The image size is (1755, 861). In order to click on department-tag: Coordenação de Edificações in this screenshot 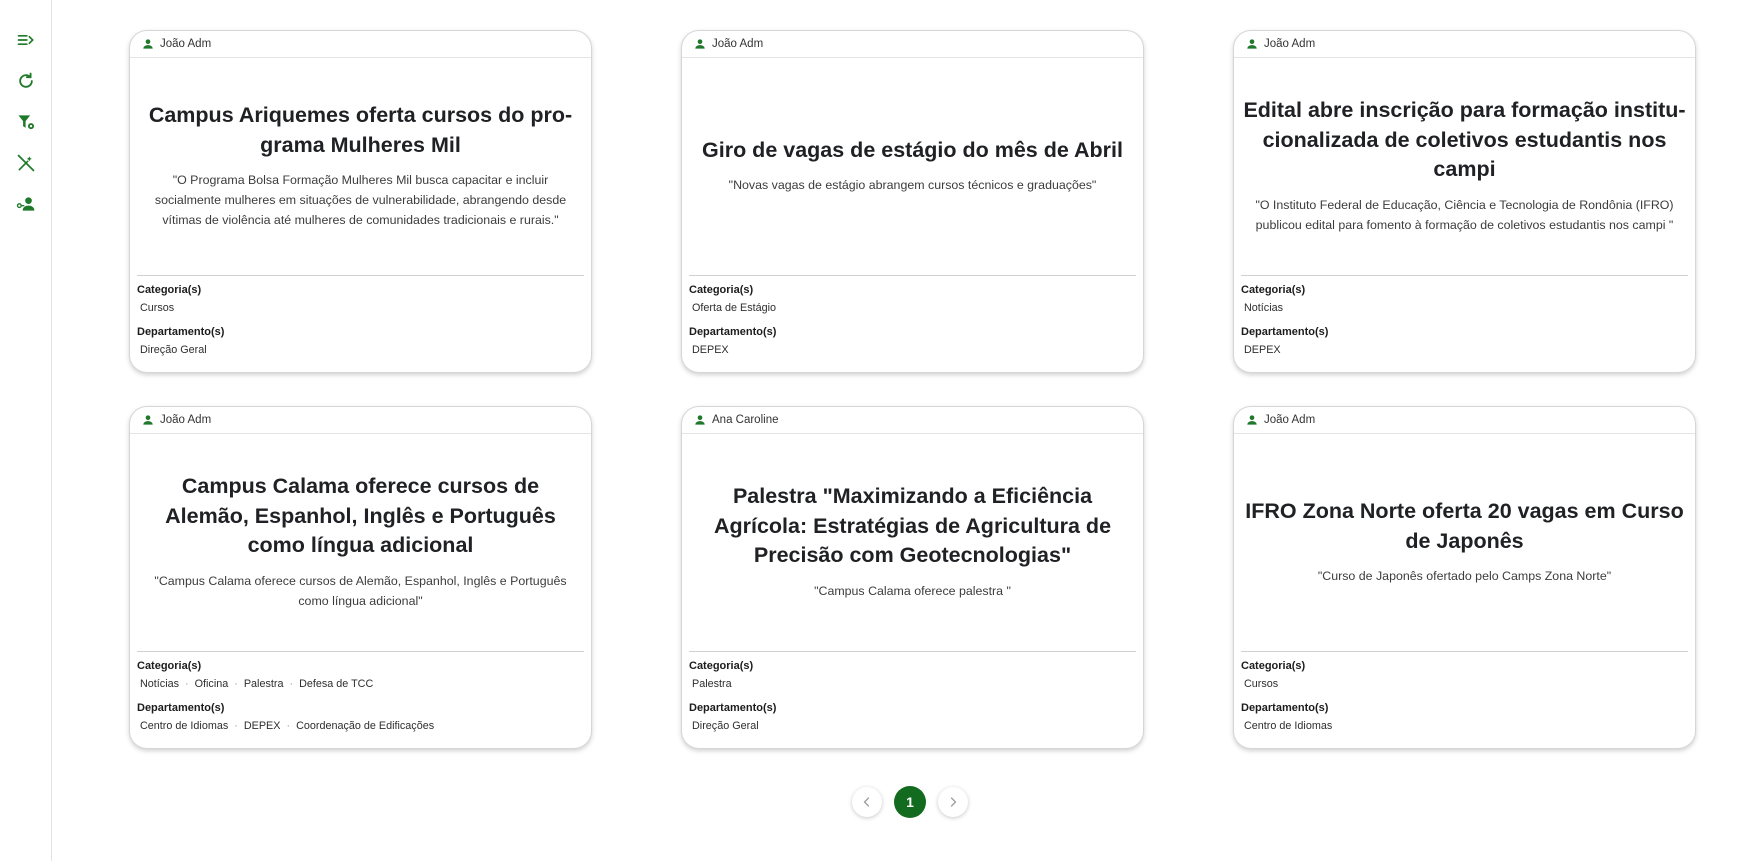, I will do `click(365, 726)`.